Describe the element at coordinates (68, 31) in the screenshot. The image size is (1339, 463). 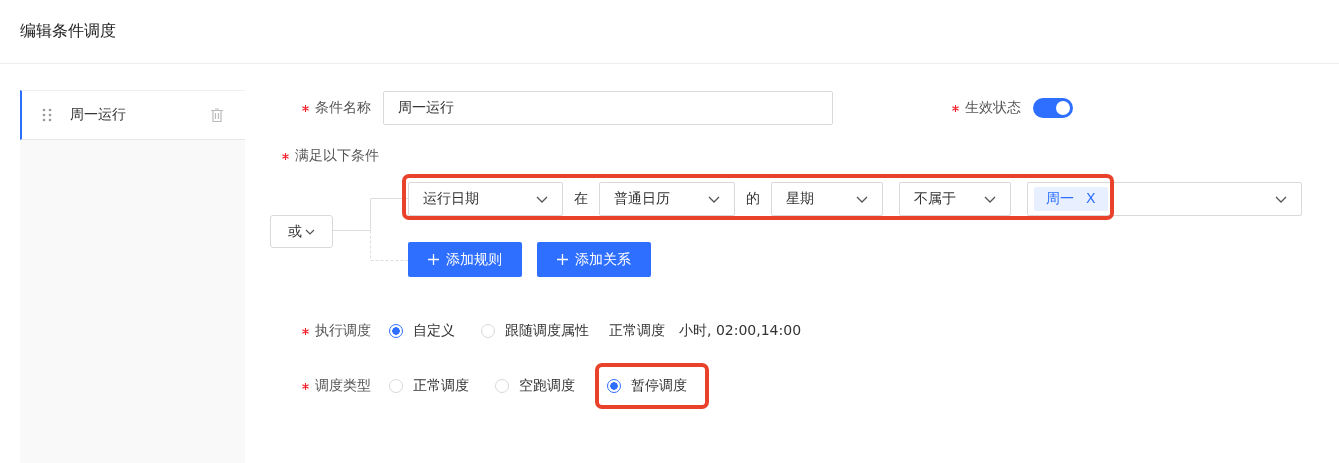
I see `page-title: 编辑条件调度` at that location.